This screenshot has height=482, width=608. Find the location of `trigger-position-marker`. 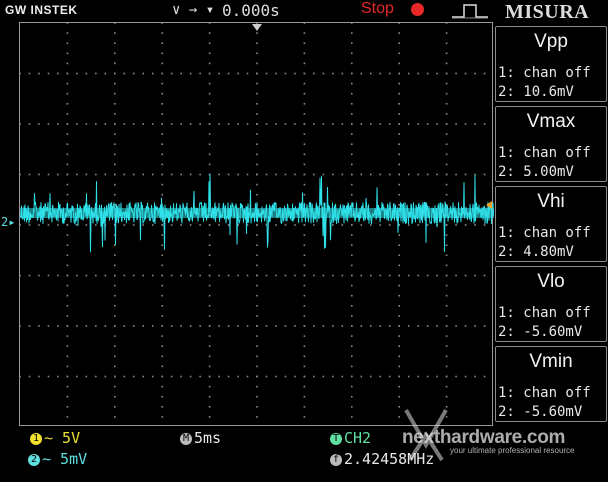

trigger-position-marker is located at coordinates (257, 27).